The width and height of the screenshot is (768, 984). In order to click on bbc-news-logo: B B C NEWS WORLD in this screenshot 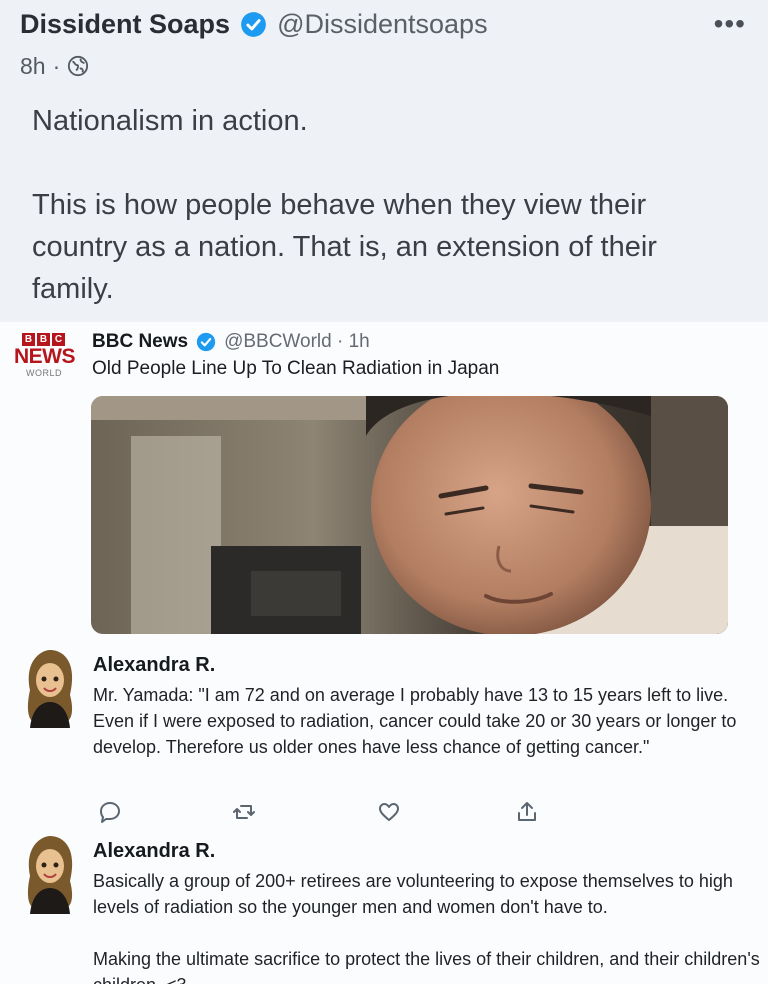, I will do `click(45, 361)`.